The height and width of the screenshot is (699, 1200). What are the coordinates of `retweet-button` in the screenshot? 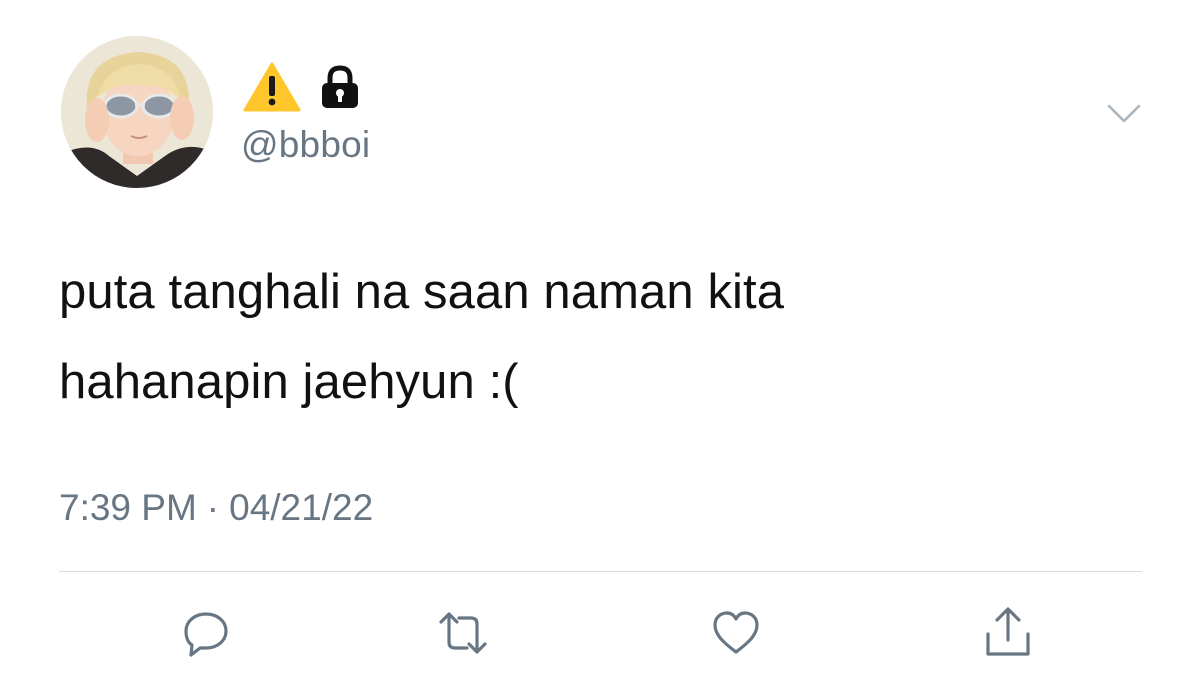 It's located at (463, 633).